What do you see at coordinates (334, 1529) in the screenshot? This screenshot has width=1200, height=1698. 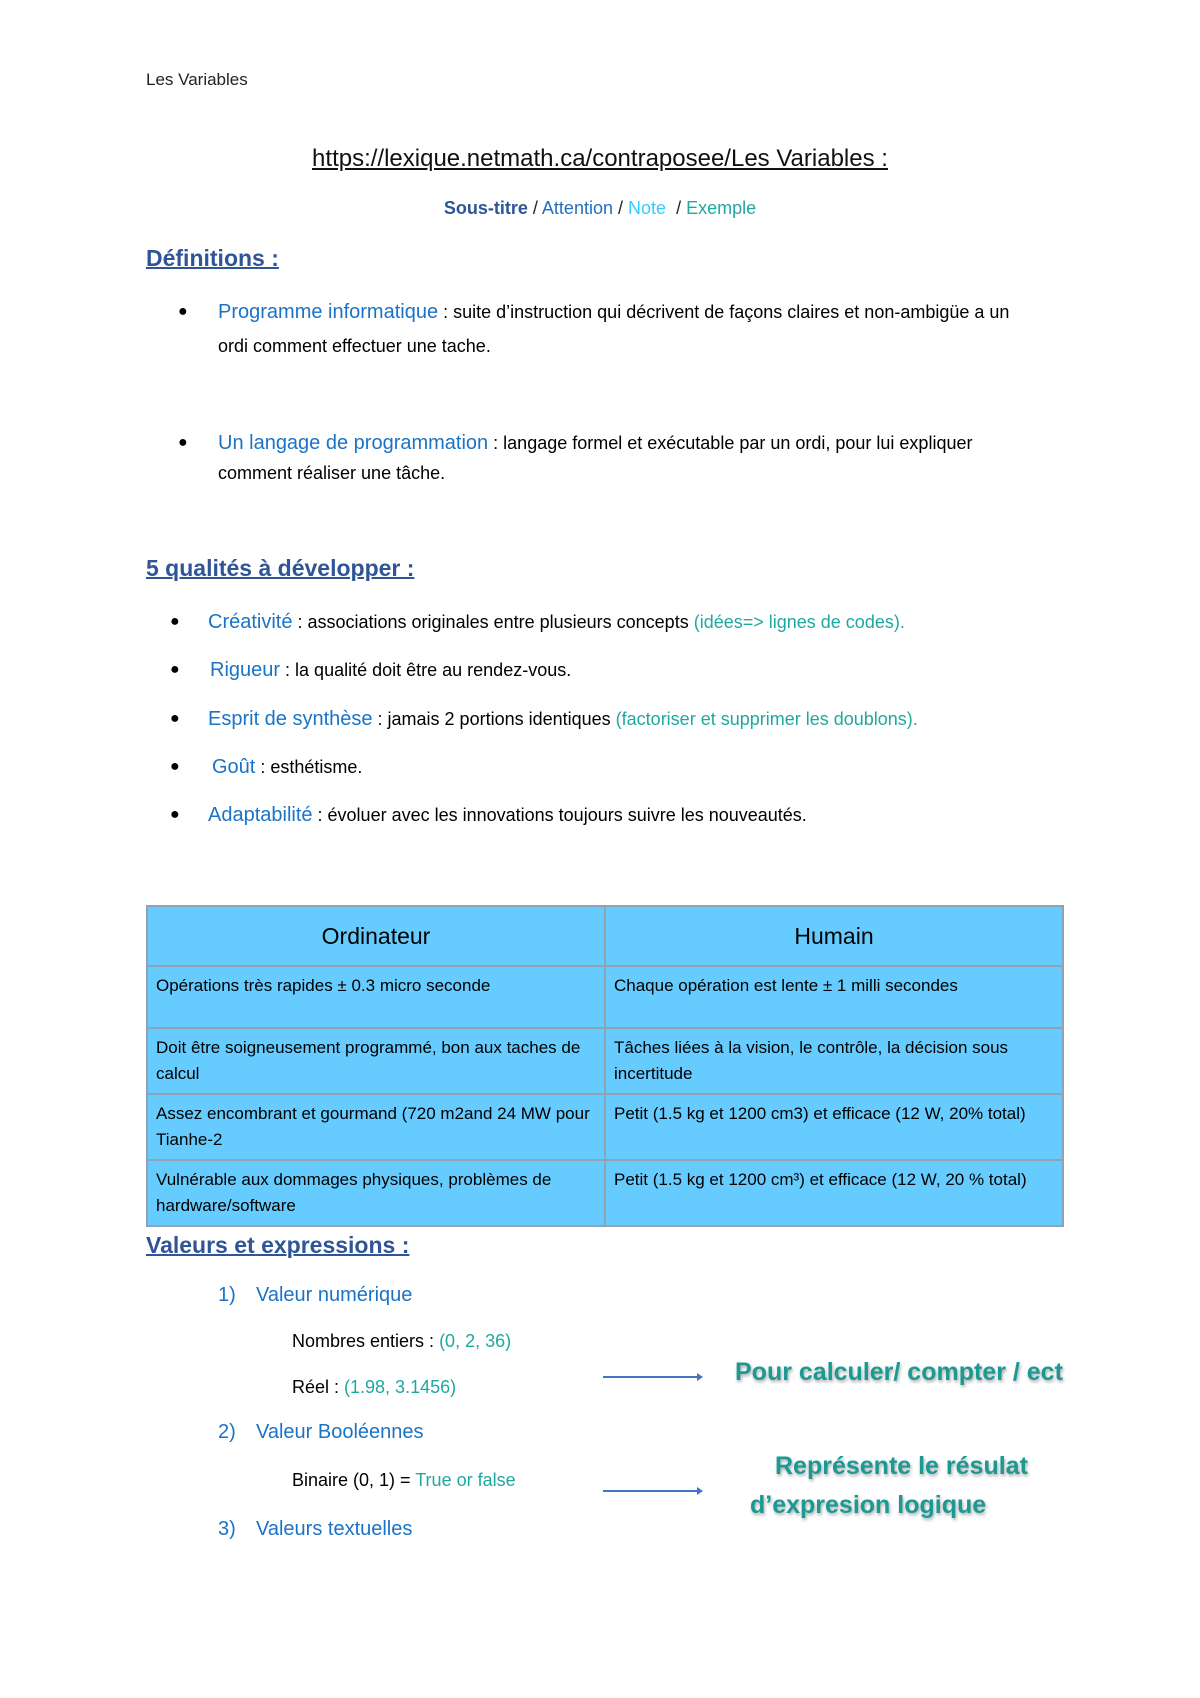 I see `section-title: Valeurs textuelles` at bounding box center [334, 1529].